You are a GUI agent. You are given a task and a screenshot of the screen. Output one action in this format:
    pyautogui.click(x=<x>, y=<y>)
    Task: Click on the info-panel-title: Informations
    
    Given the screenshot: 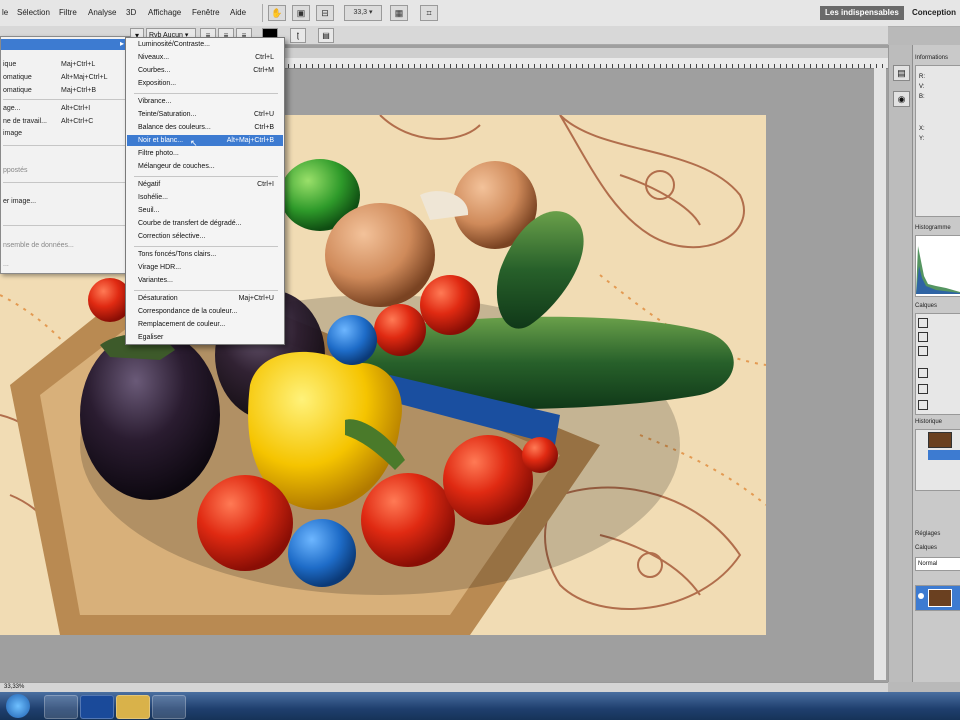 What is the action you would take?
    pyautogui.click(x=931, y=58)
    